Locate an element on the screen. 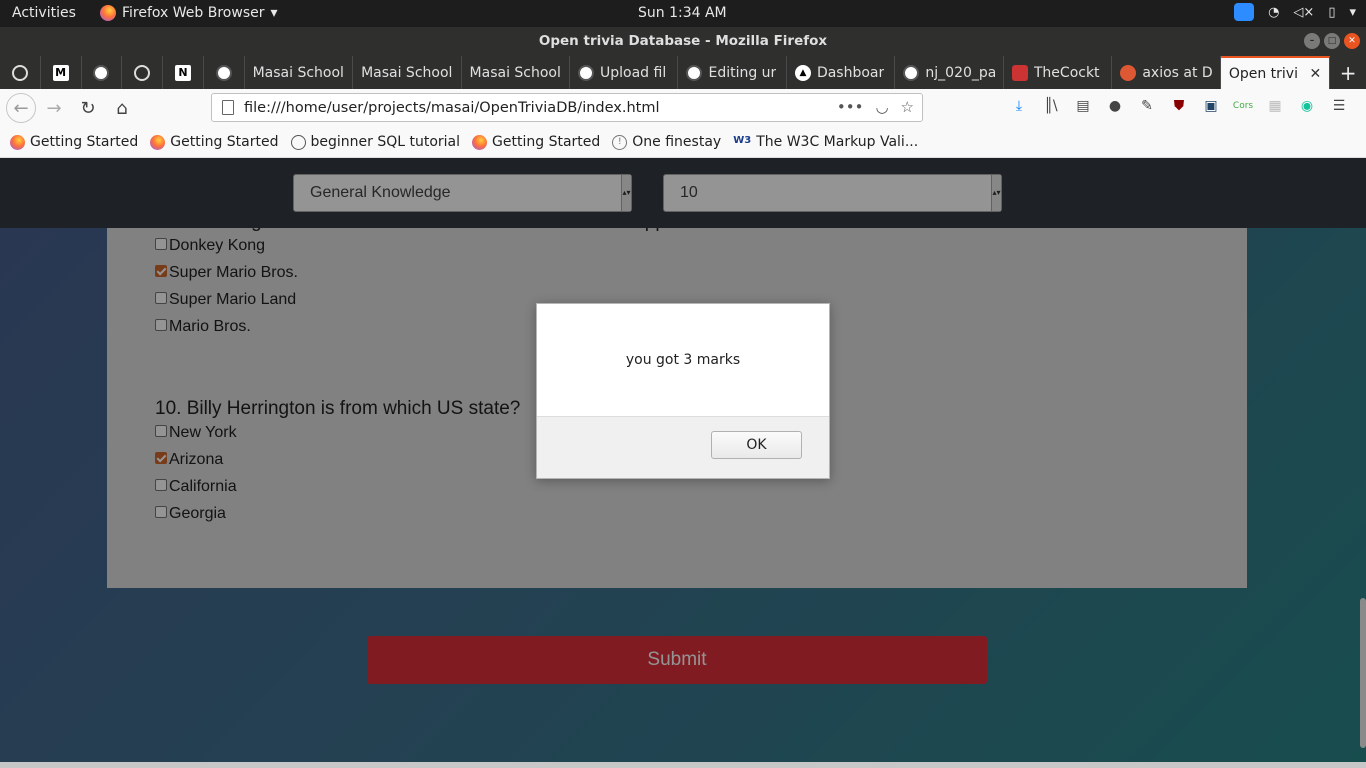 This screenshot has height=768, width=1366. pocket-icon: ◡ is located at coordinates (881, 107).